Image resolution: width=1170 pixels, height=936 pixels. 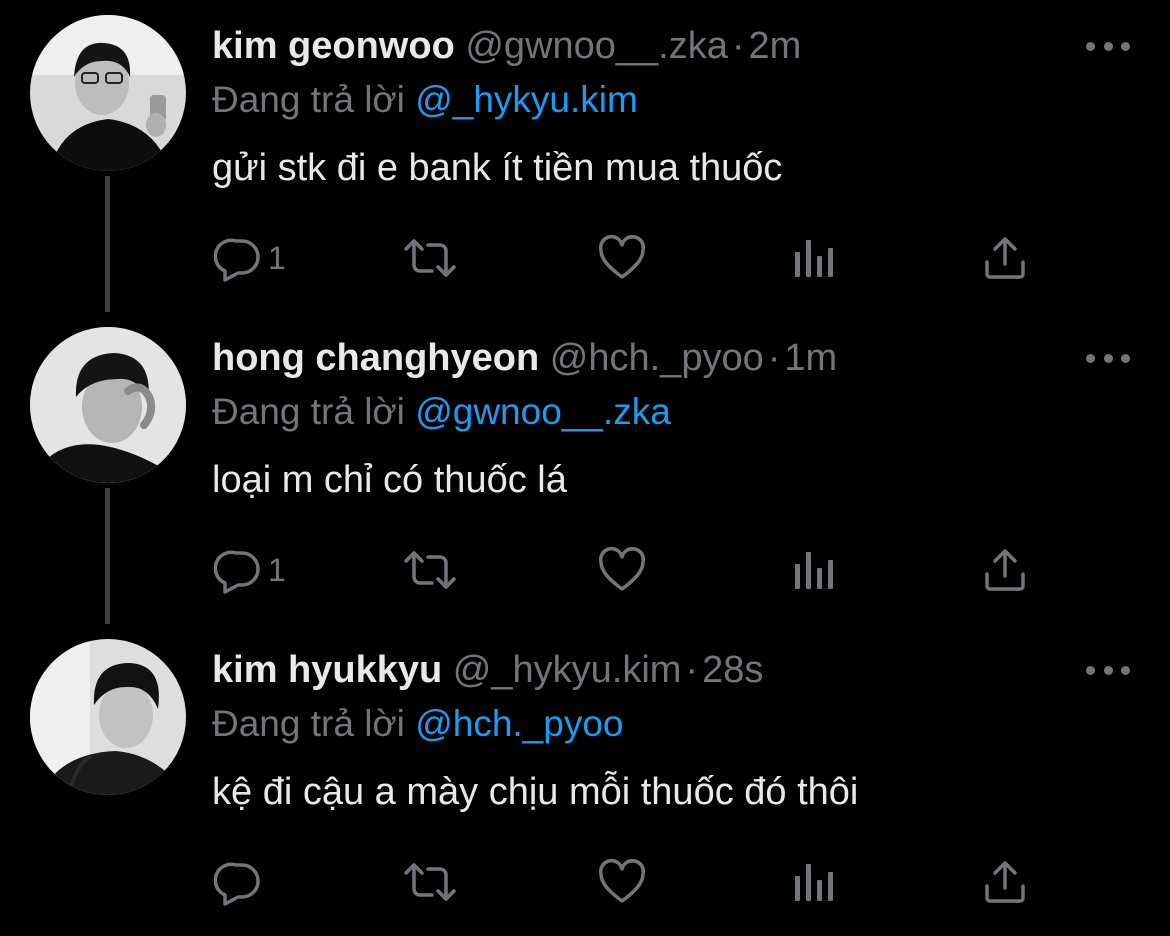 What do you see at coordinates (657, 358) in the screenshot?
I see `author-handle: @hch._pyoo` at bounding box center [657, 358].